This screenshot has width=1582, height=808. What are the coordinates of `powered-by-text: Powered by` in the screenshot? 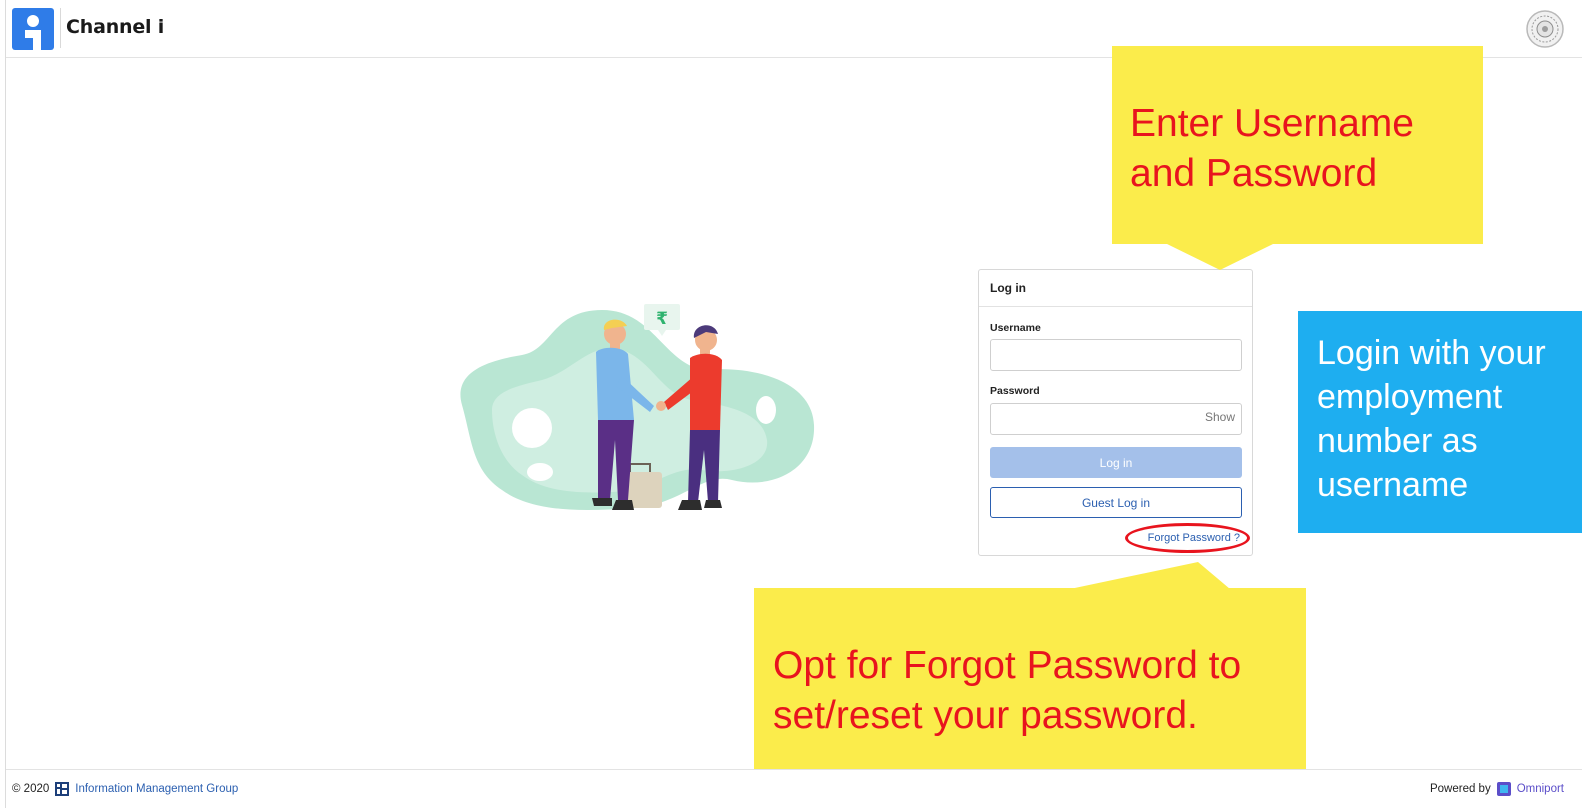 It's located at (1460, 789).